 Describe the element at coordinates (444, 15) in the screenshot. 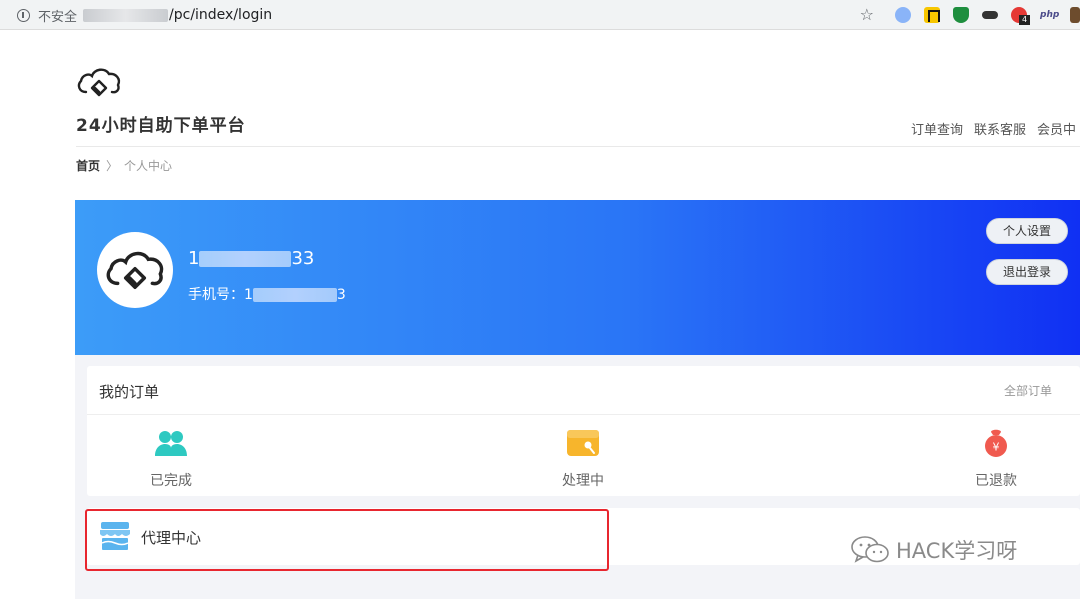

I see `address-bar: 不安全 /pc/index/login ☆` at that location.